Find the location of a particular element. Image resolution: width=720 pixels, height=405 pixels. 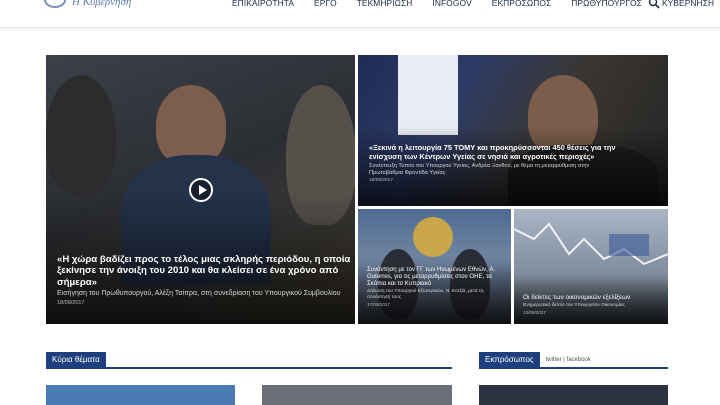

nav-item-news: ΕΠΙΚΑΙΡΟΤΗΤΑ is located at coordinates (263, 4).